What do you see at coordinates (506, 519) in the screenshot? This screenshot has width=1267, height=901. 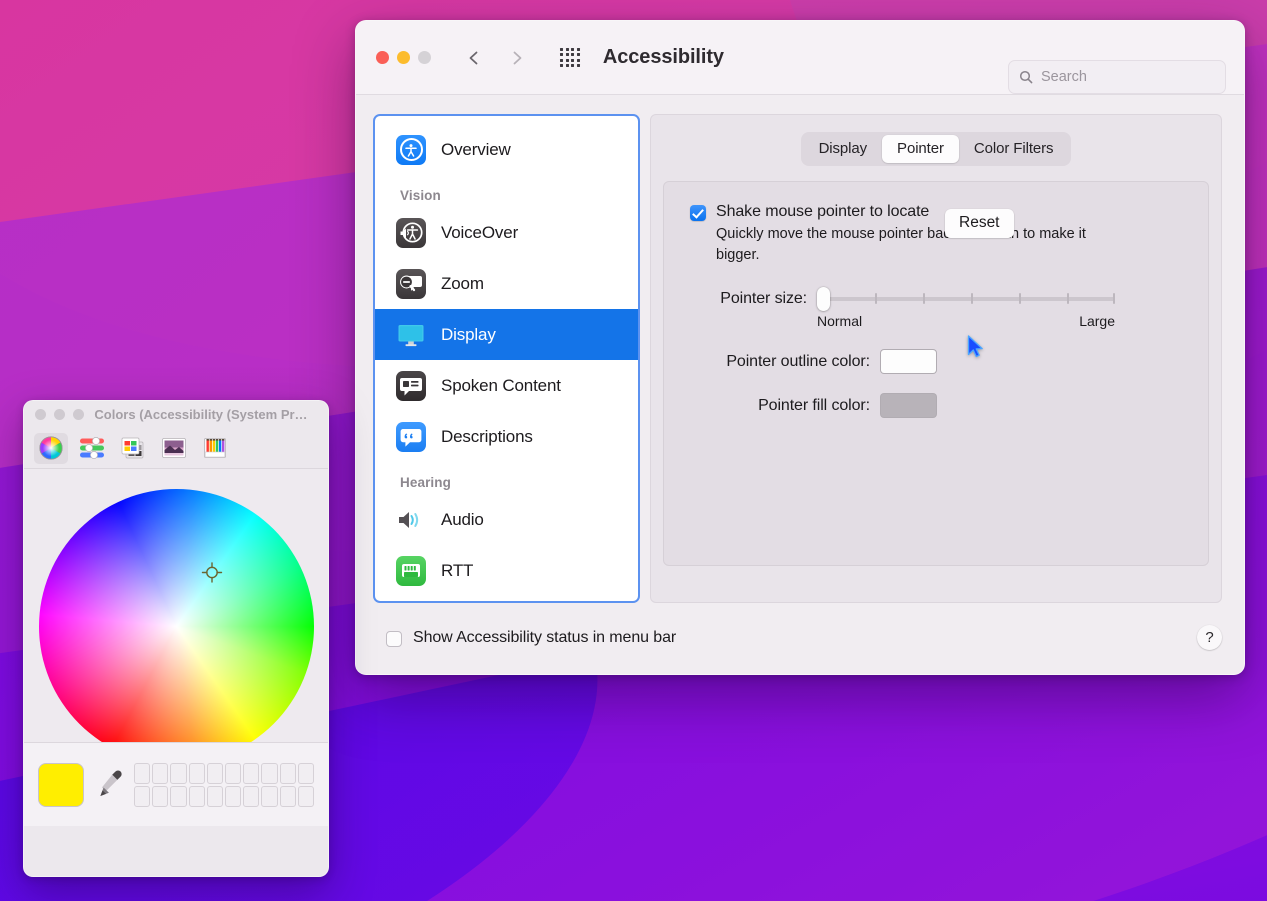 I see `sidebar-item-audio: Audio` at bounding box center [506, 519].